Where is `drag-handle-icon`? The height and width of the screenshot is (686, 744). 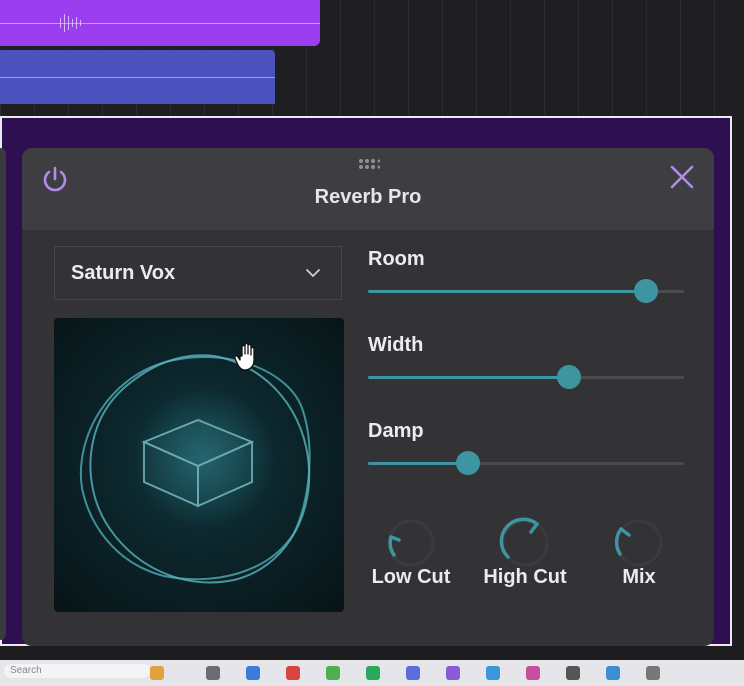 drag-handle-icon is located at coordinates (369, 164).